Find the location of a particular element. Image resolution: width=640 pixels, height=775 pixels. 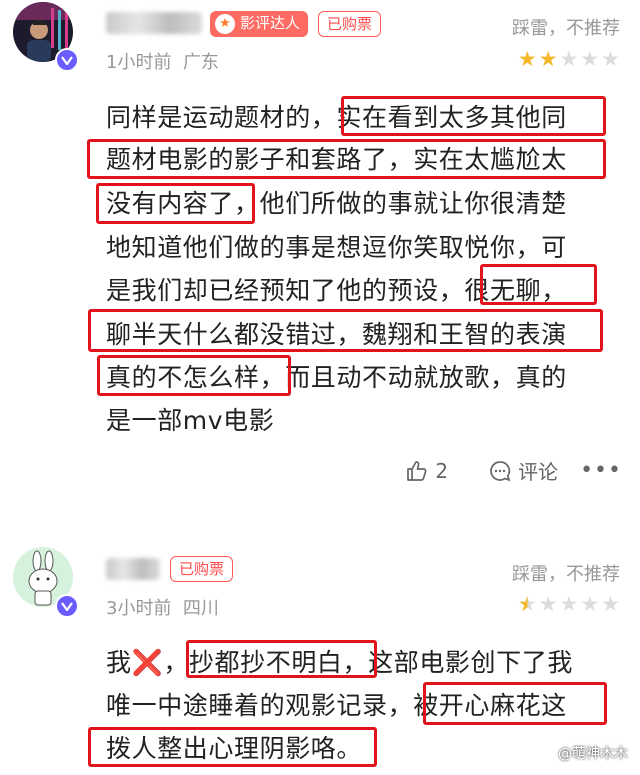

review-meta: 3小时前 四川 is located at coordinates (162, 607).